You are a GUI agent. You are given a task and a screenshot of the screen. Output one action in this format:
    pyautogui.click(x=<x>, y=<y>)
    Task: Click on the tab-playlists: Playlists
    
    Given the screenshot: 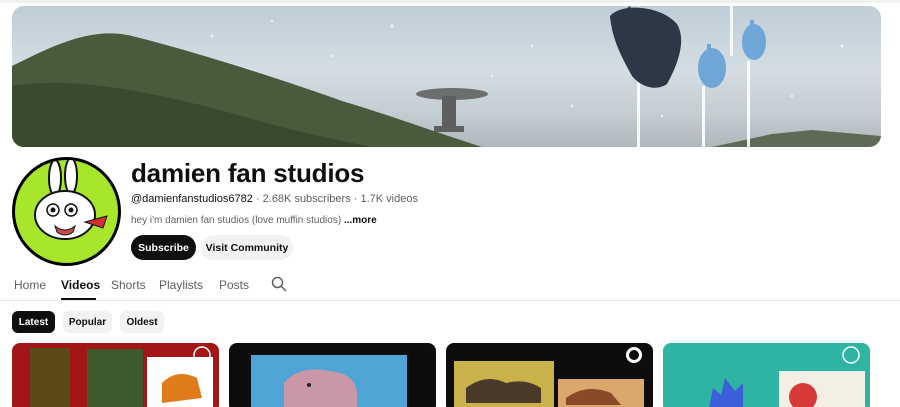 What is the action you would take?
    pyautogui.click(x=181, y=285)
    